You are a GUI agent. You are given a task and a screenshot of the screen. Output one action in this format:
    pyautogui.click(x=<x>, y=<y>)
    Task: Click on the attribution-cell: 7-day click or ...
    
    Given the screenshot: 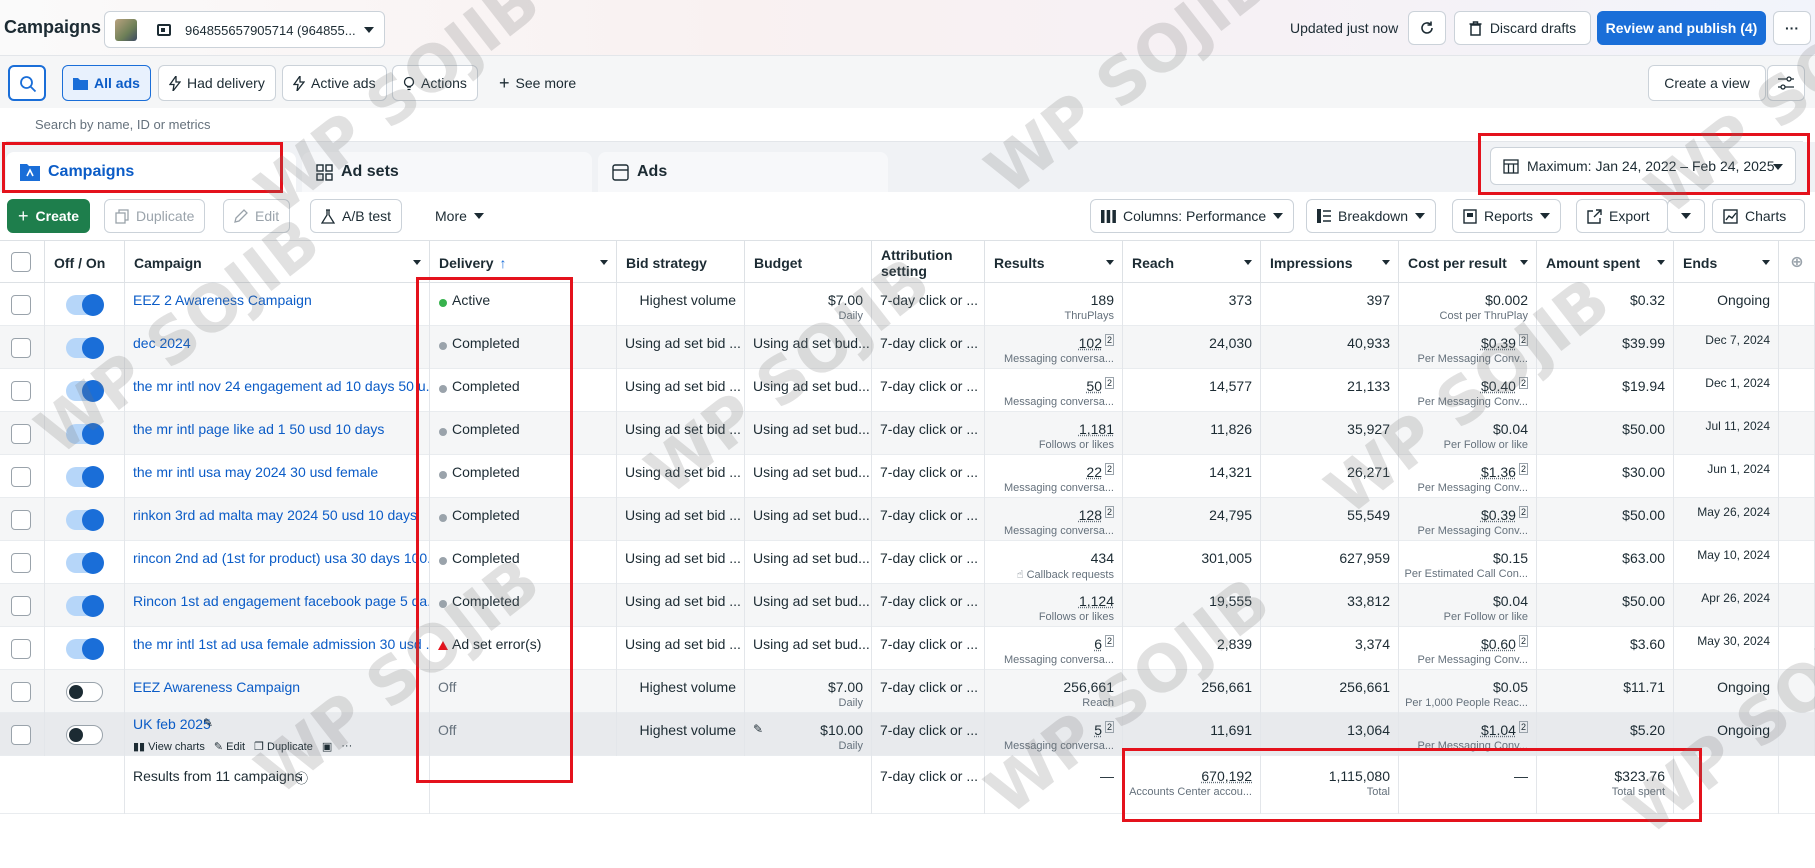 What is the action you would take?
    pyautogui.click(x=928, y=648)
    